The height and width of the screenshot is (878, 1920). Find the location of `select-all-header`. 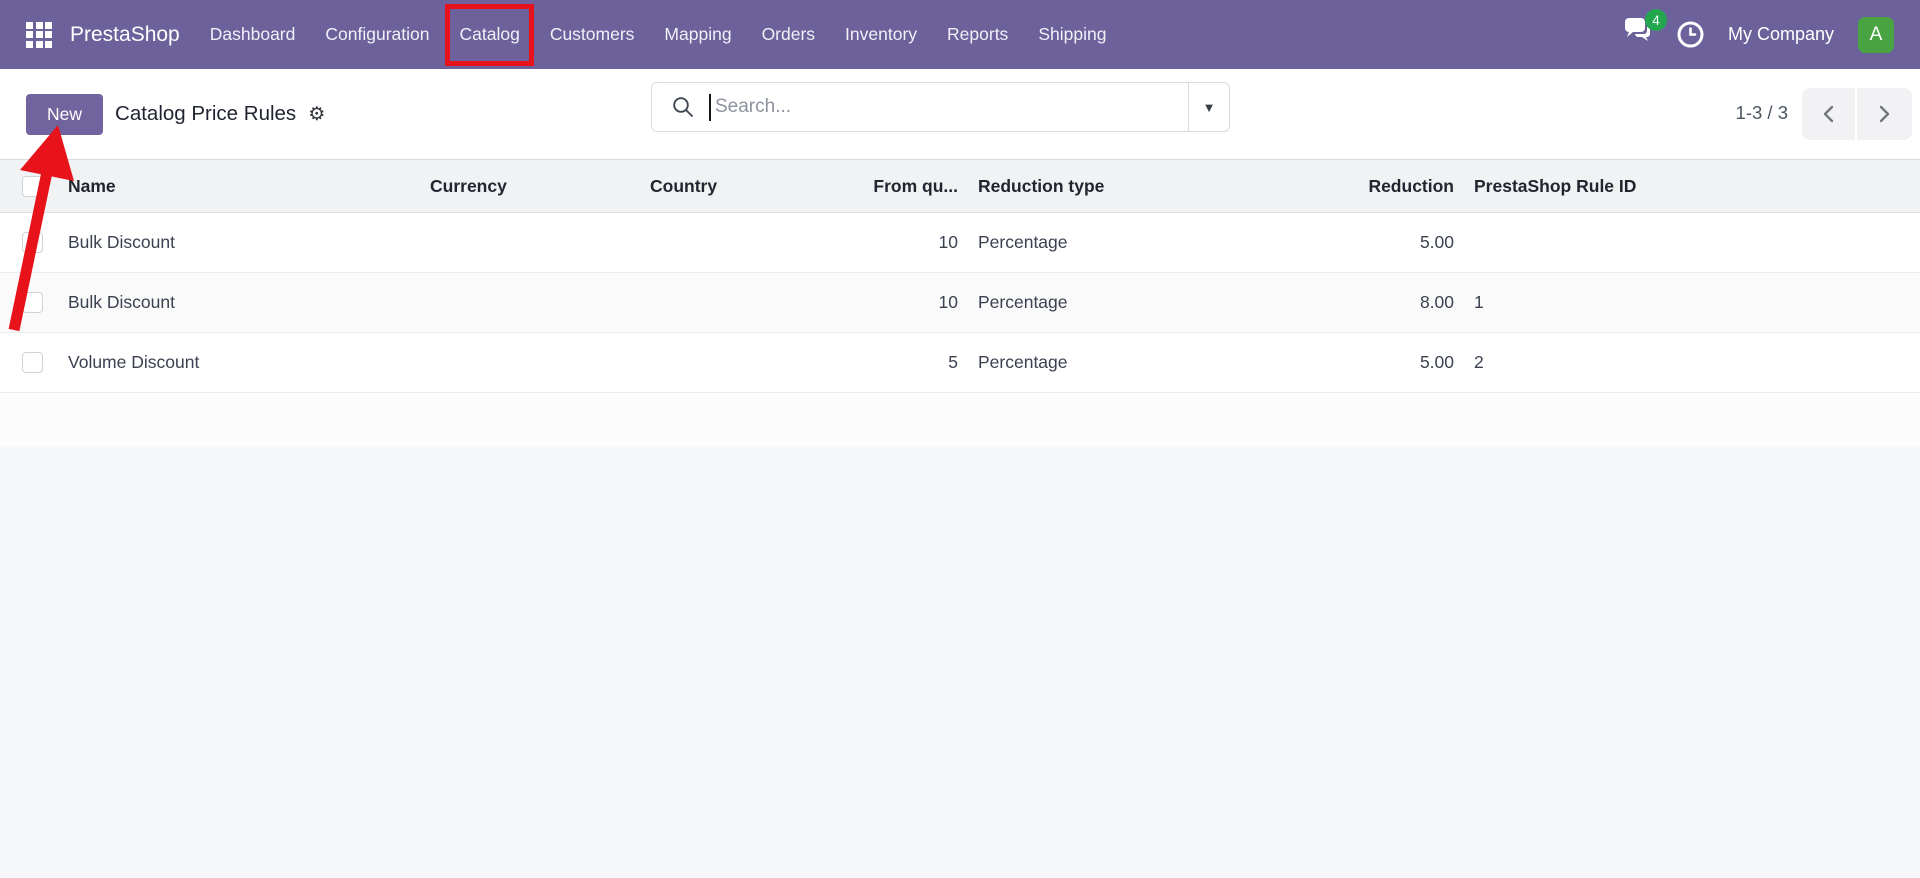

select-all-header is located at coordinates (24, 186).